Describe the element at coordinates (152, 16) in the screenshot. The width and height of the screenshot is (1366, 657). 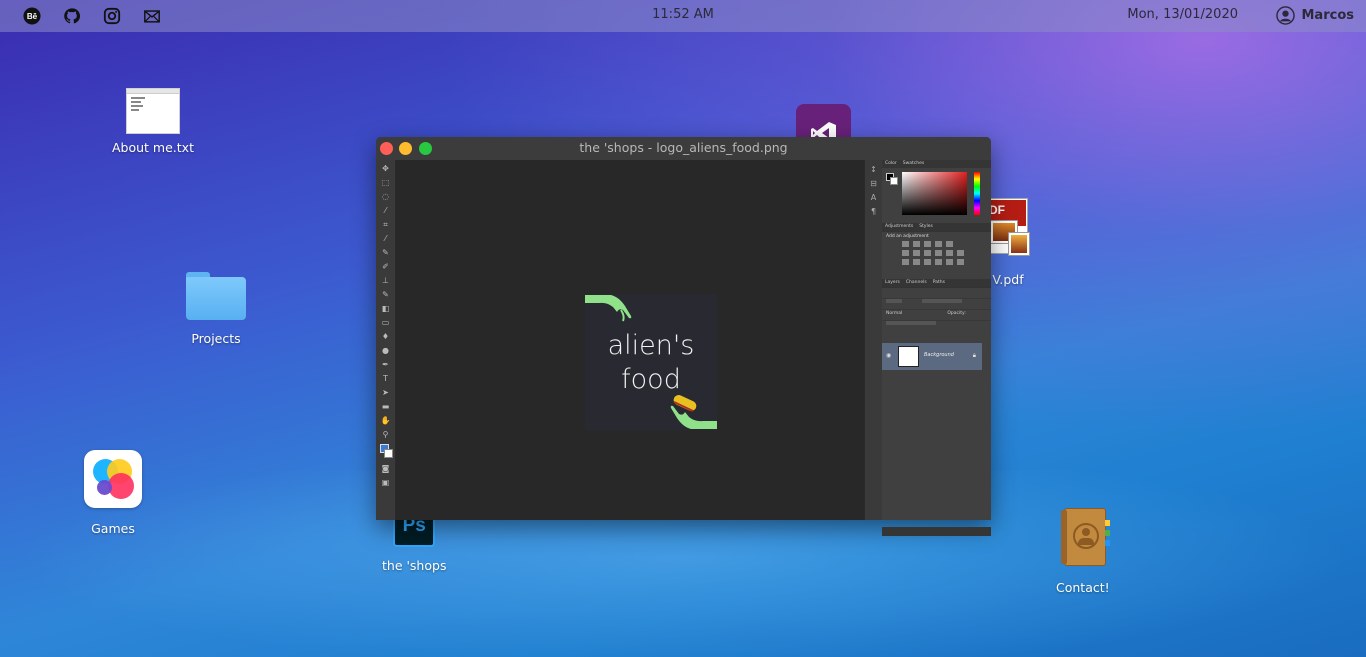
I see `mail-icon` at that location.